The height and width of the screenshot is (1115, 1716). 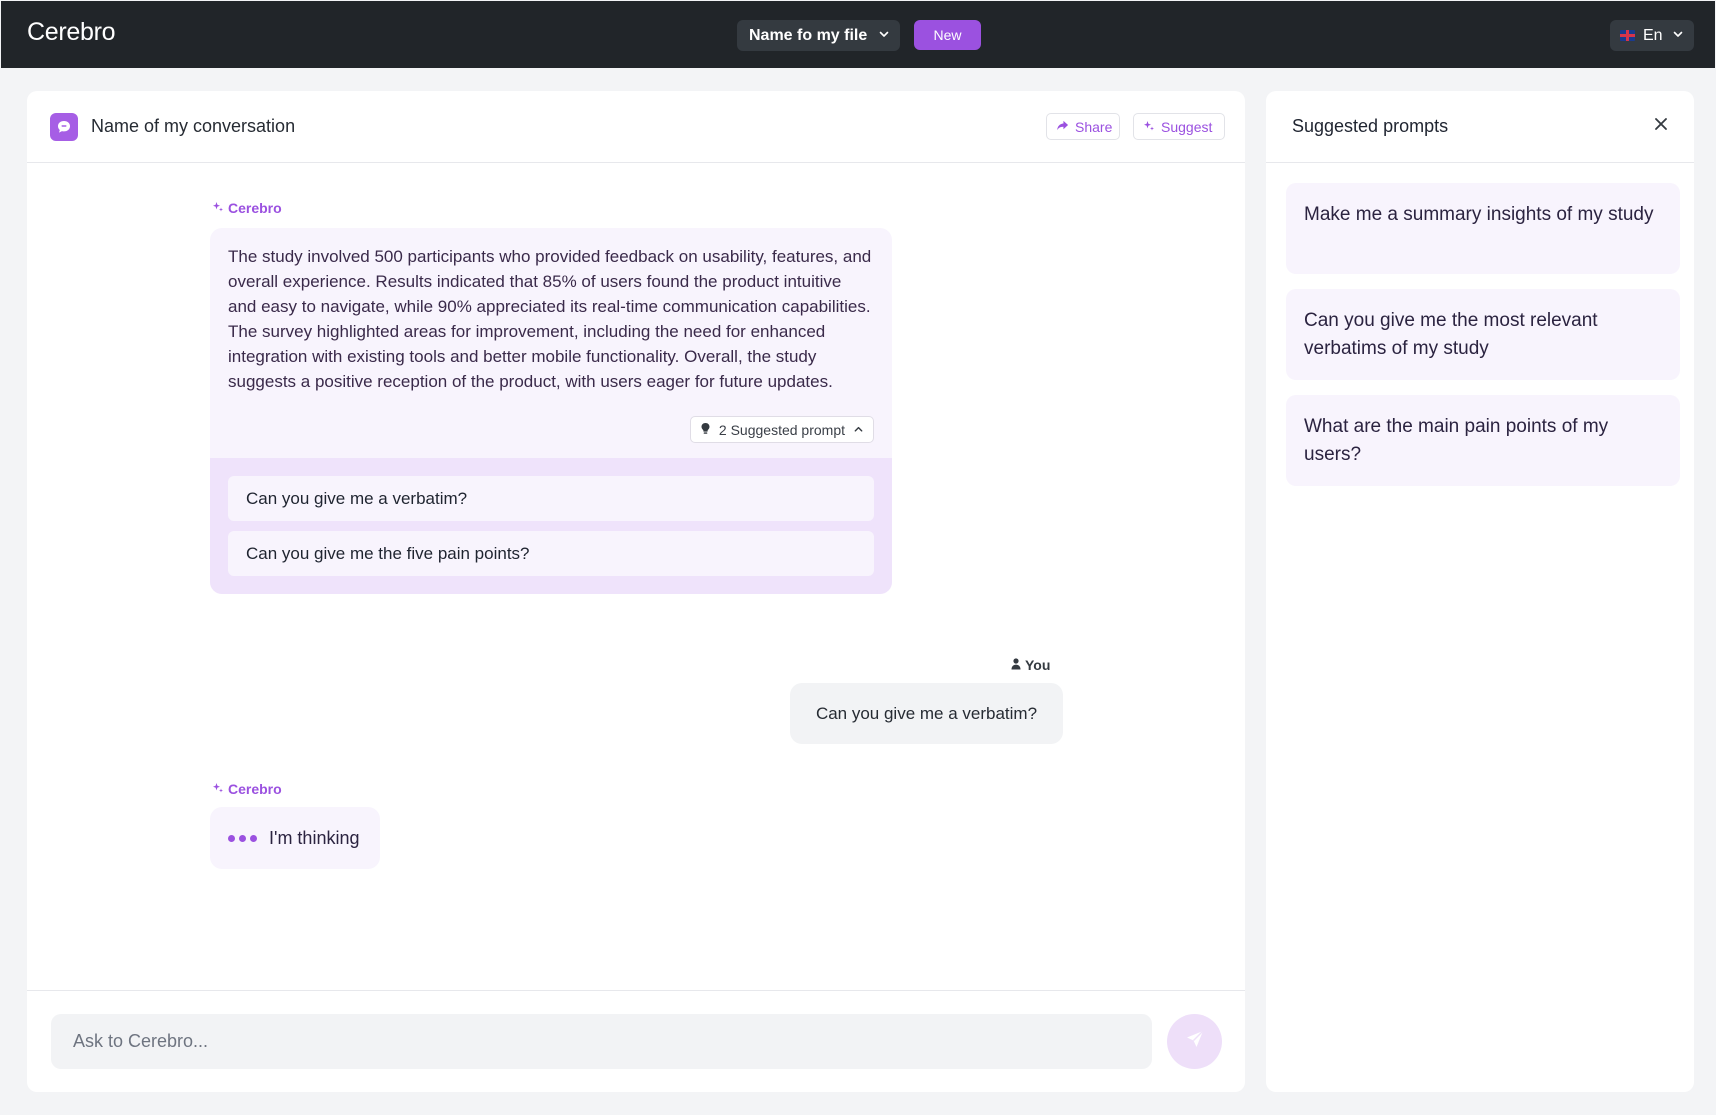 What do you see at coordinates (636, 127) in the screenshot?
I see `conversation-header: Name of my conversation Share Suggest` at bounding box center [636, 127].